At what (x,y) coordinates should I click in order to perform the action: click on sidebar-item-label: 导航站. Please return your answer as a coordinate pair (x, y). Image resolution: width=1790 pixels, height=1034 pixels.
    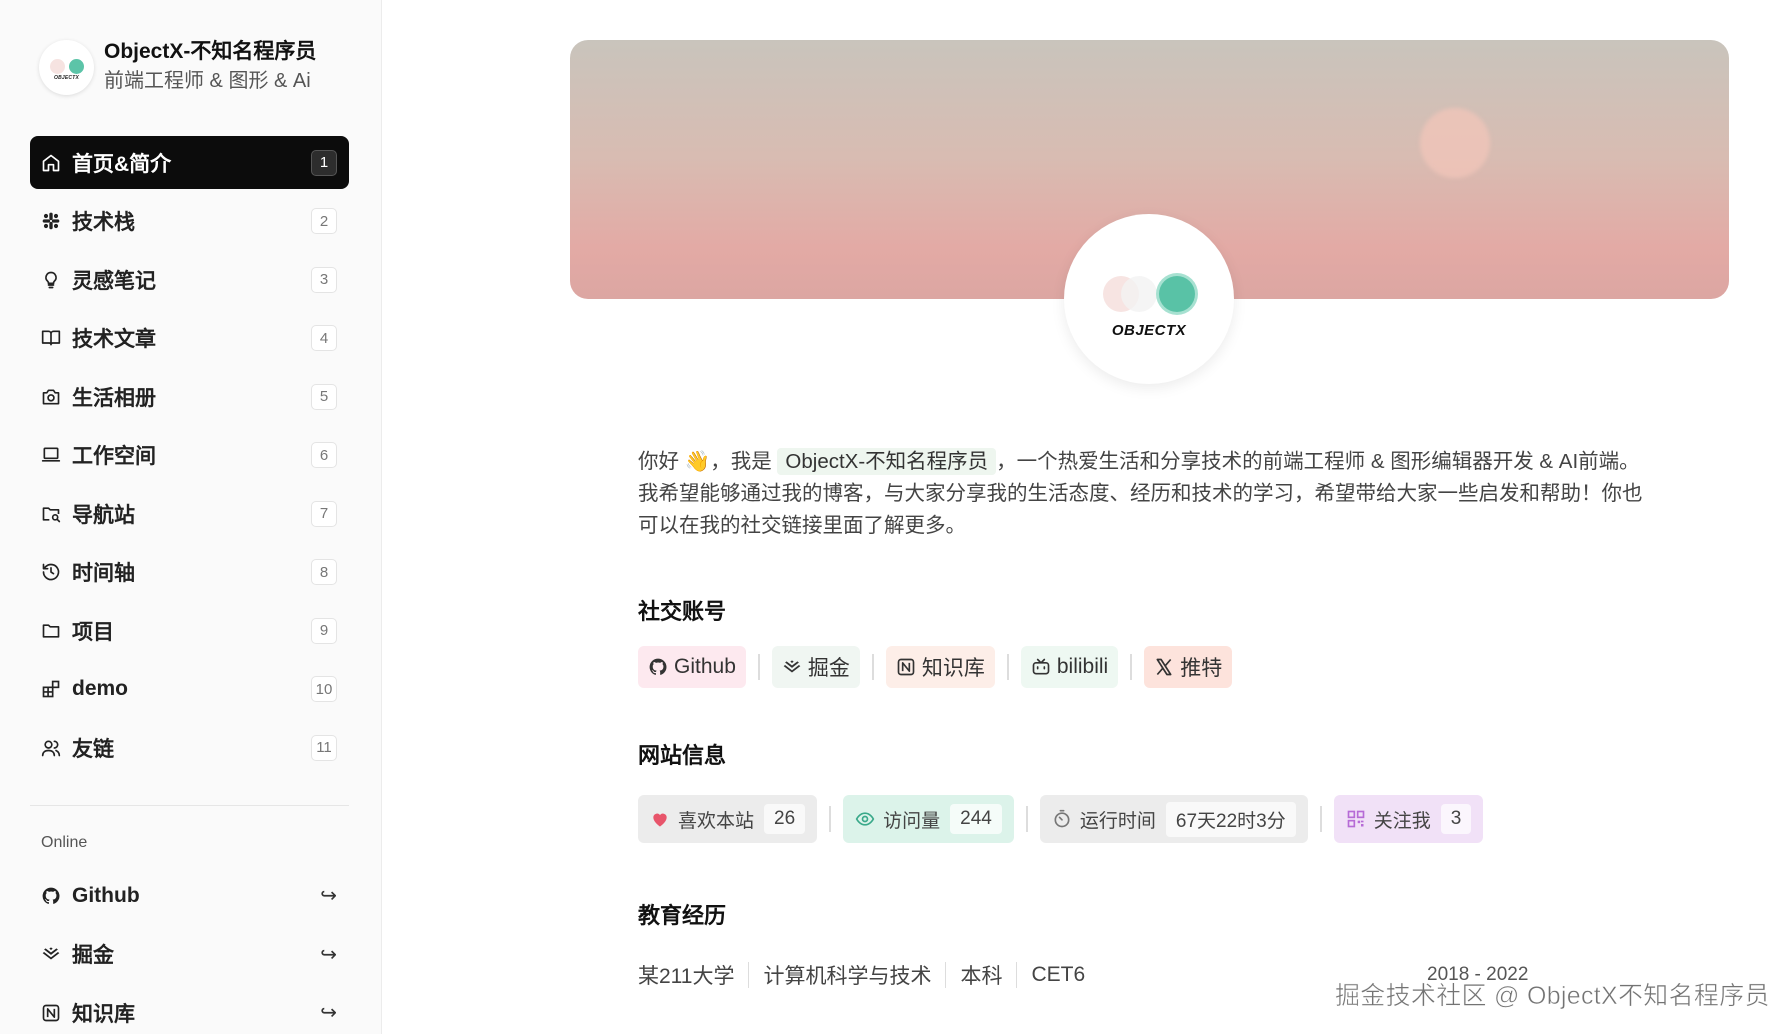
    Looking at the image, I should click on (103, 515).